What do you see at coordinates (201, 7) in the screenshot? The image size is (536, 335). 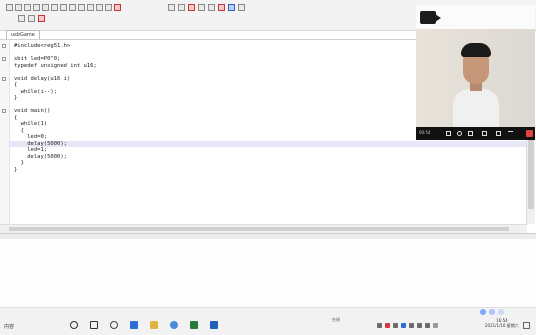 I see `options-icon` at bounding box center [201, 7].